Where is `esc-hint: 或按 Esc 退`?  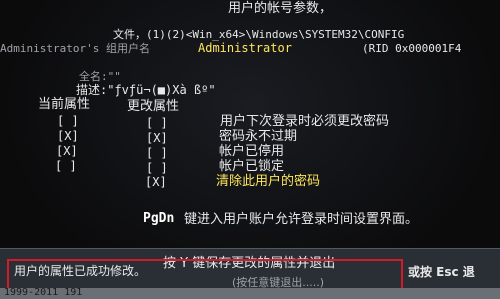
esc-hint: 或按 Esc 退 is located at coordinates (441, 272).